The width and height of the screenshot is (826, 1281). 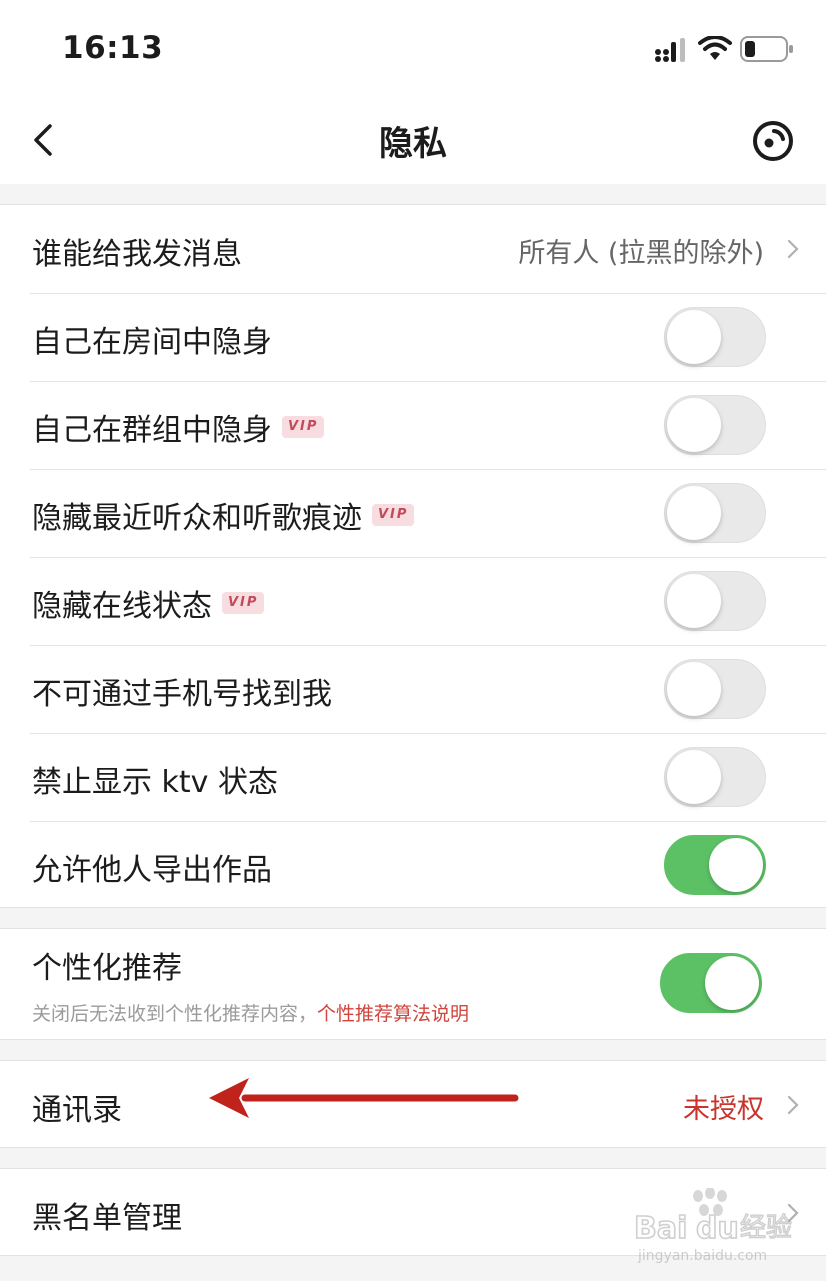 I want to click on contacts-label: 通讯录, so click(x=77, y=1110).